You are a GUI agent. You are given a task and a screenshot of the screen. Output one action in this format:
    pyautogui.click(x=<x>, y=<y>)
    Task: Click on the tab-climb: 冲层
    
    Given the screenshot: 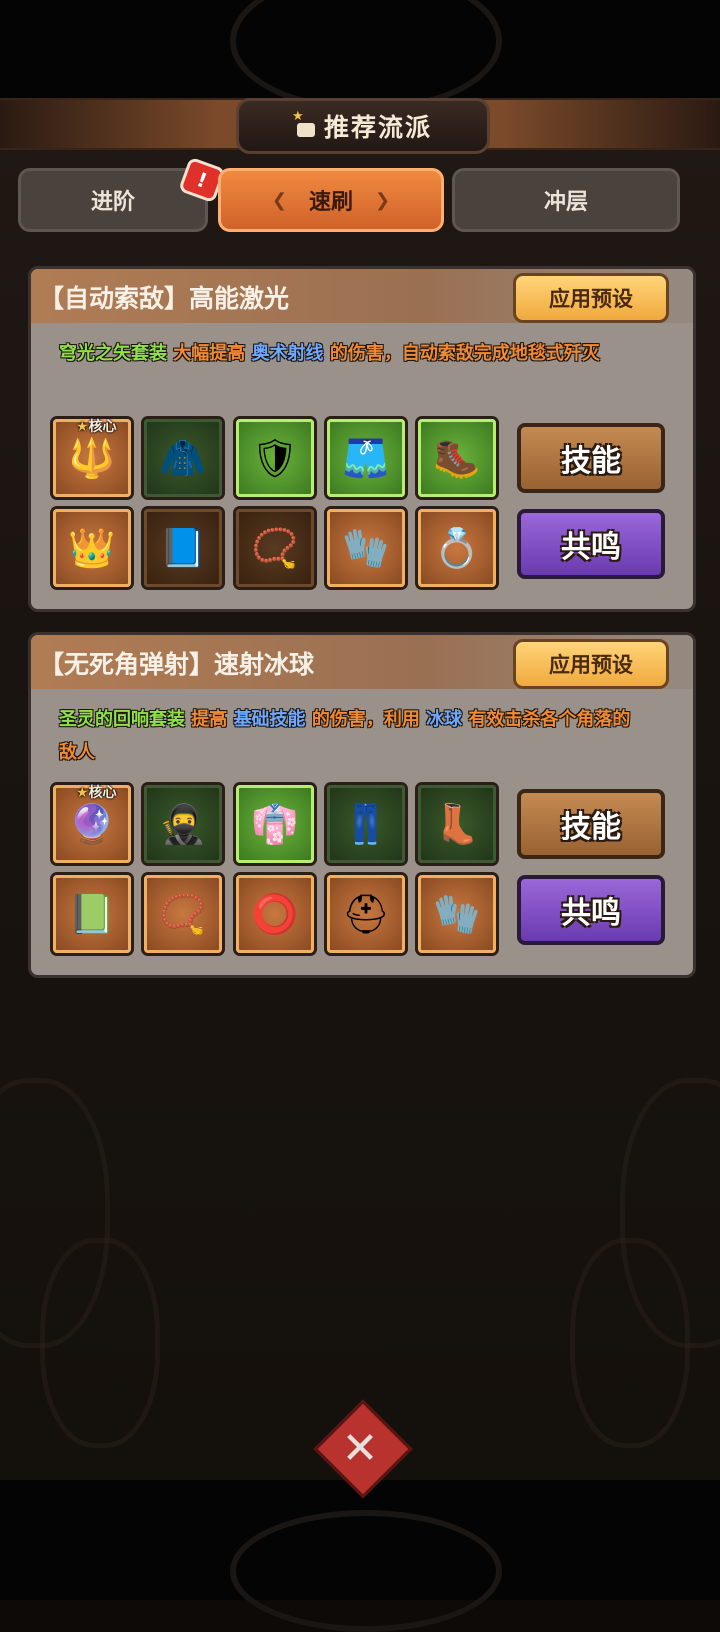 What is the action you would take?
    pyautogui.click(x=566, y=200)
    